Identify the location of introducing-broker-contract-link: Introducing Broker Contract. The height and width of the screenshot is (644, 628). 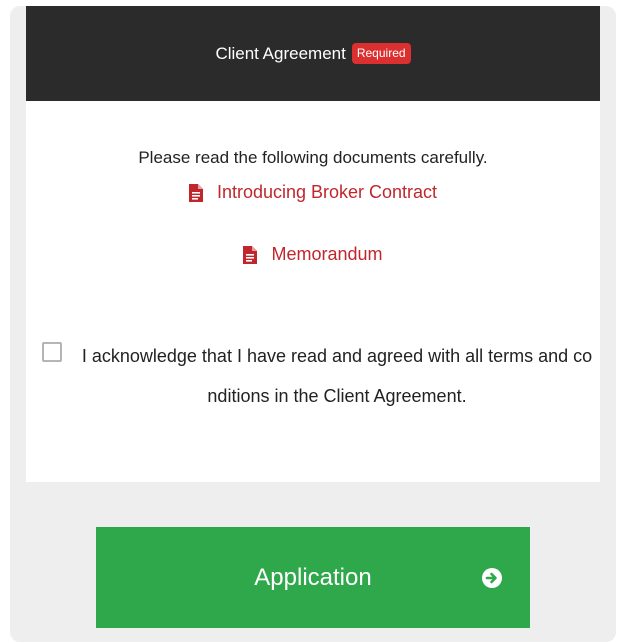
(313, 192).